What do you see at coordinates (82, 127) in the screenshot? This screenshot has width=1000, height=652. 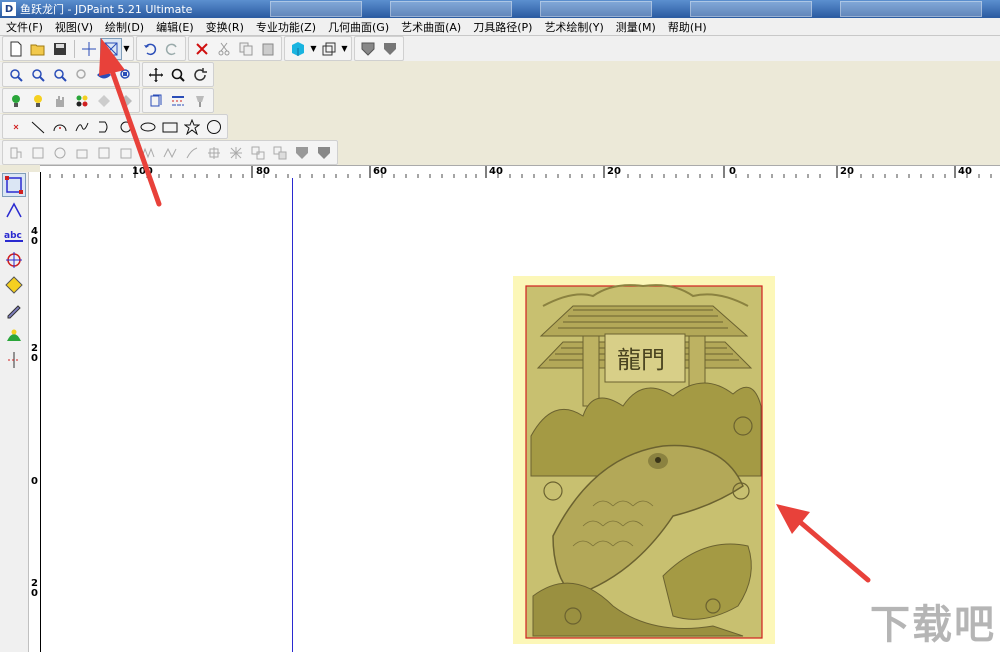 I see `draw-curve-button` at bounding box center [82, 127].